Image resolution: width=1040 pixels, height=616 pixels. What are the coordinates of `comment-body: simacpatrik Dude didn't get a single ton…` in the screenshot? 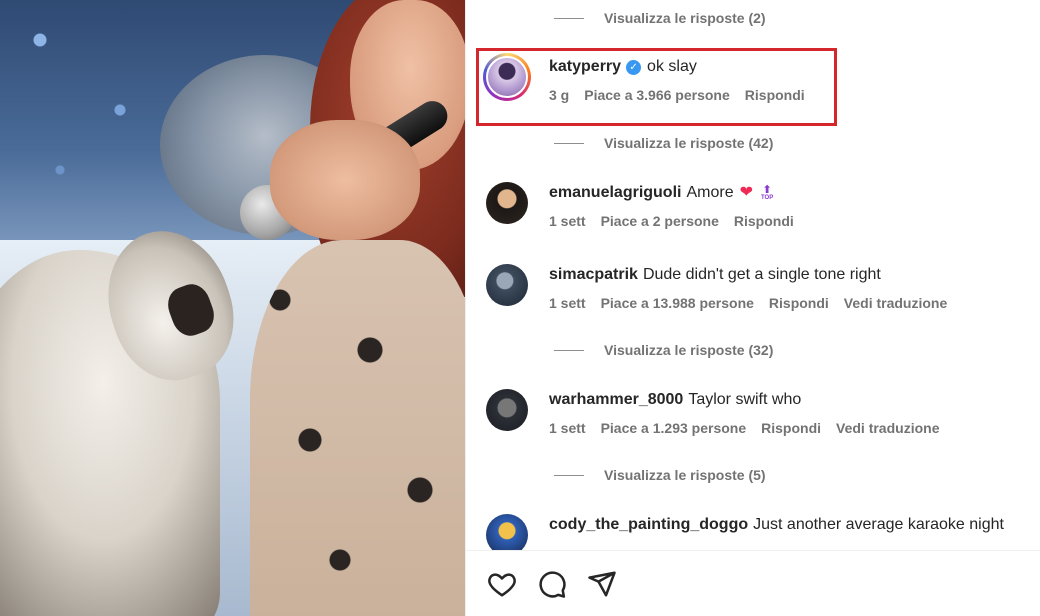 It's located at (748, 287).